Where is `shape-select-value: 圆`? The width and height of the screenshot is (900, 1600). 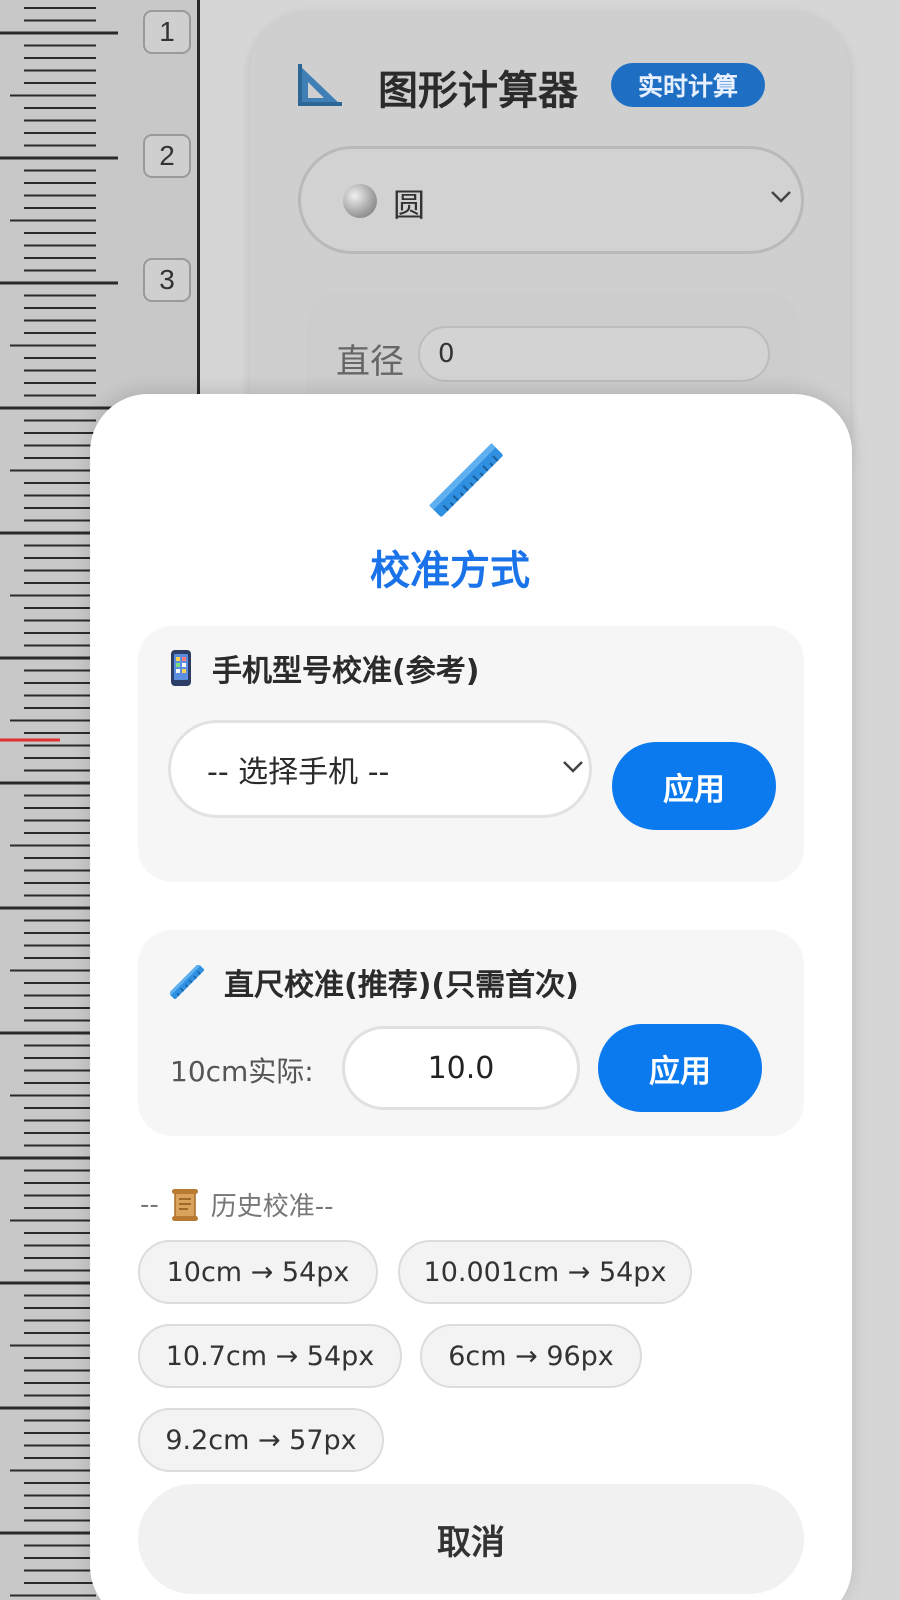 shape-select-value: 圆 is located at coordinates (409, 205).